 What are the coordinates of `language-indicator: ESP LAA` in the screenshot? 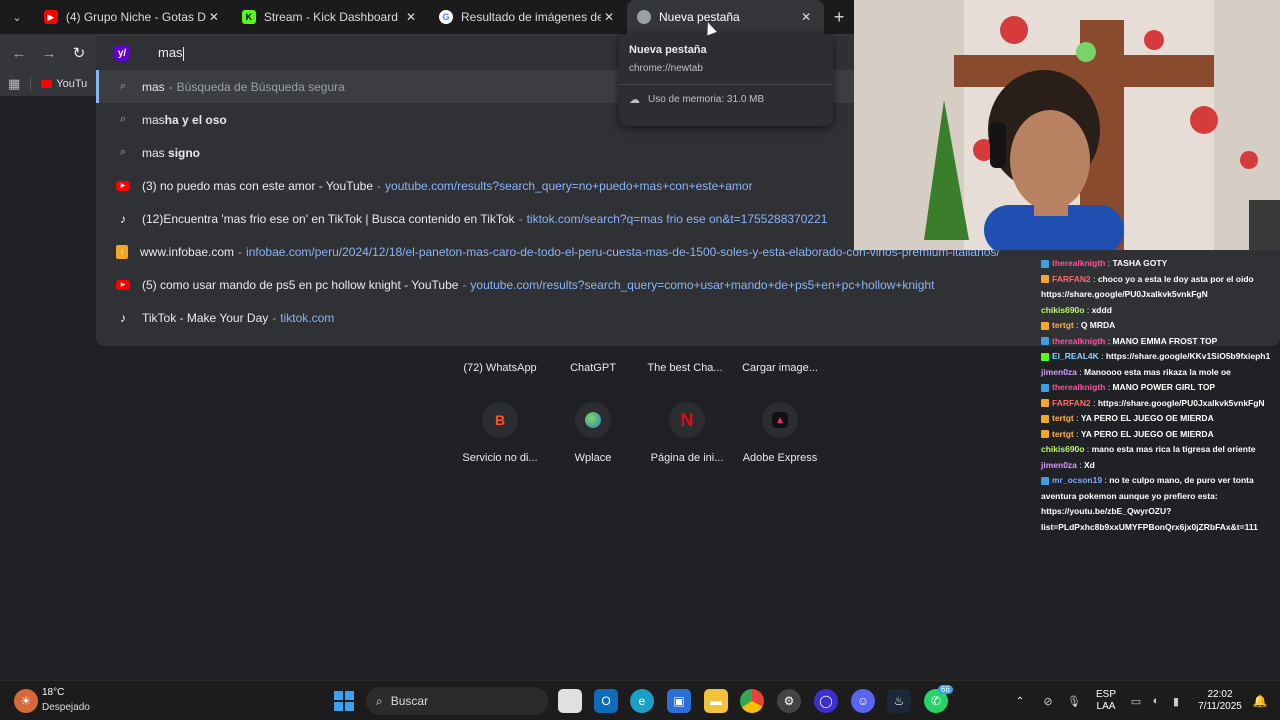 It's located at (1106, 701).